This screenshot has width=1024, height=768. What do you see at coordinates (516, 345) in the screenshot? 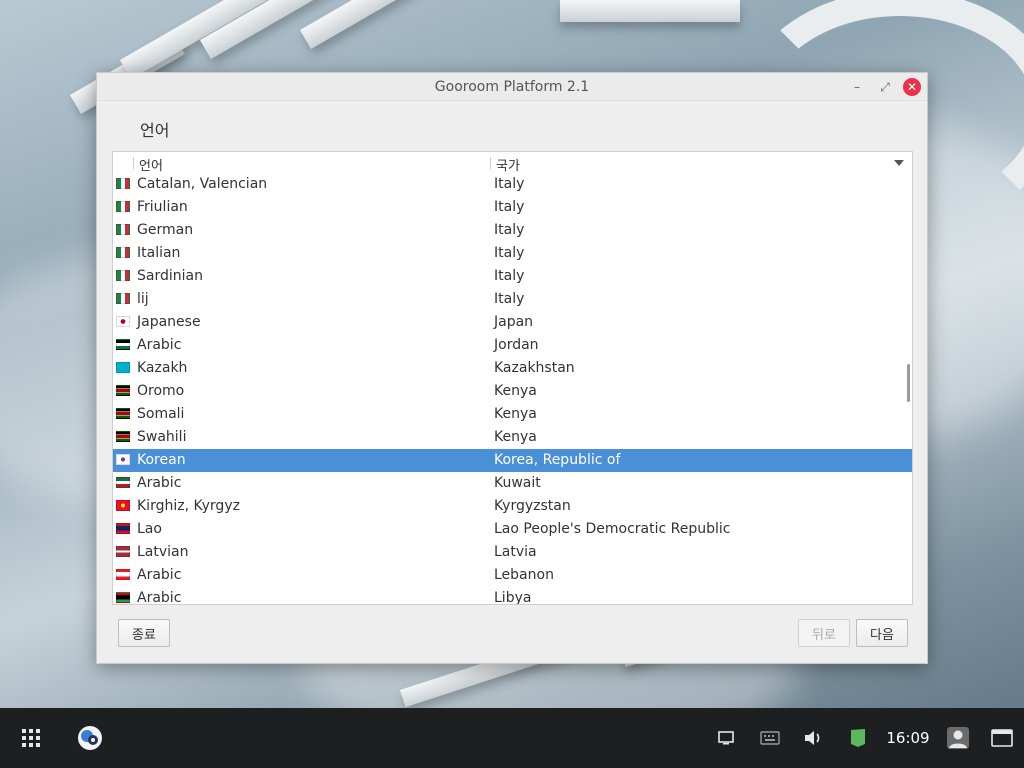
I see `country-name: Jordan` at bounding box center [516, 345].